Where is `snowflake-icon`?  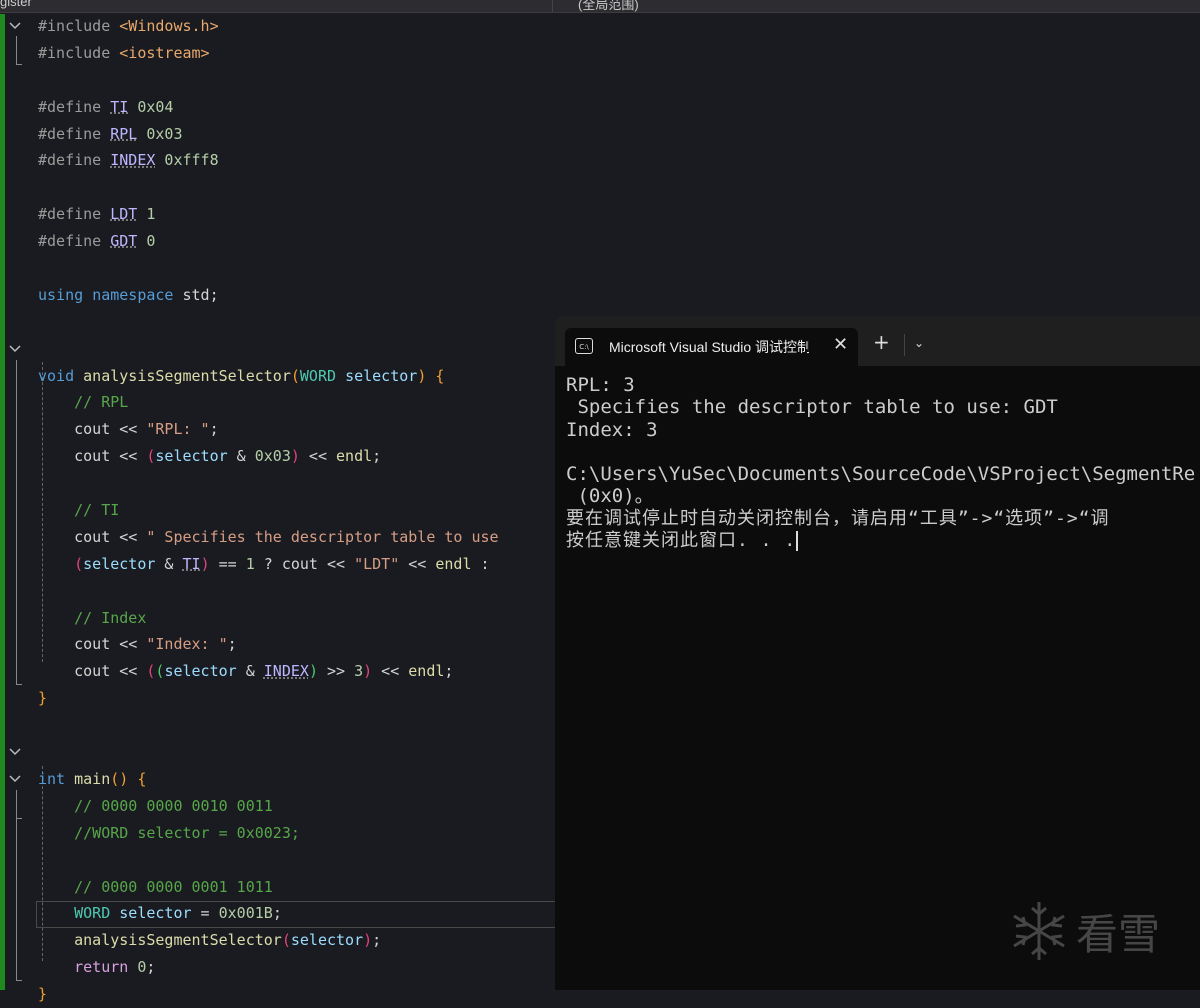 snowflake-icon is located at coordinates (1039, 931).